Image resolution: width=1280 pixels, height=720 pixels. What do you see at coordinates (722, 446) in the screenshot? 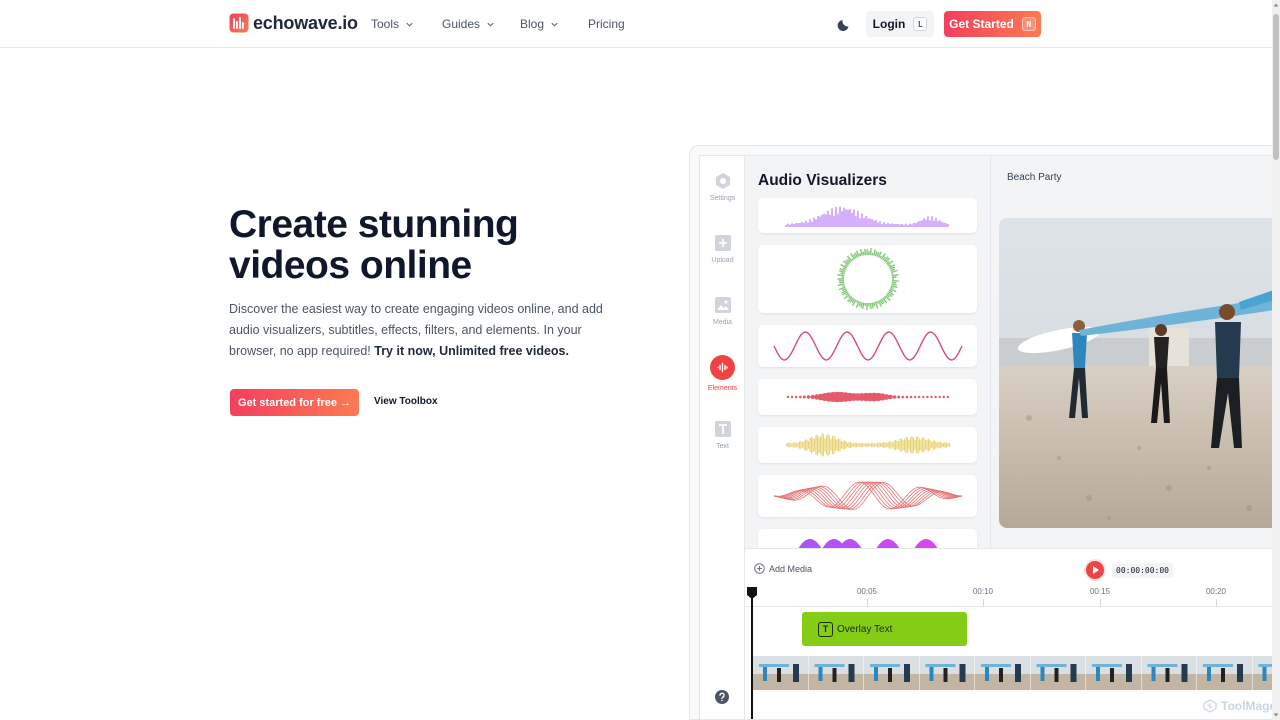
I see `tool-text-label: Text` at bounding box center [722, 446].